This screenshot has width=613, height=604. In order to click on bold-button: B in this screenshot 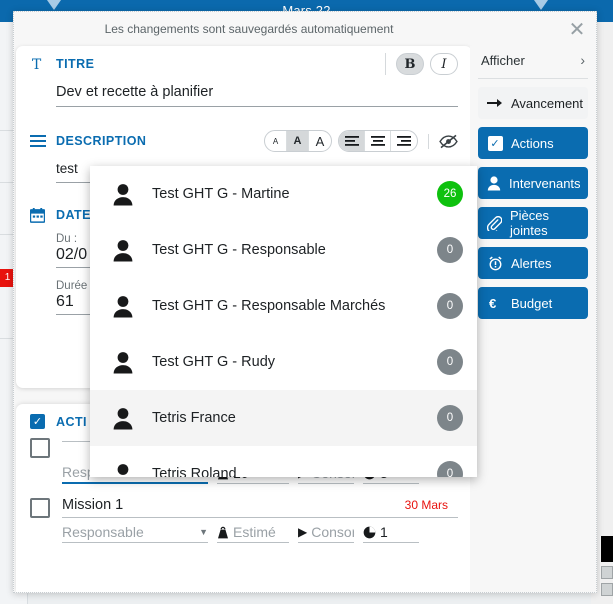, I will do `click(410, 64)`.